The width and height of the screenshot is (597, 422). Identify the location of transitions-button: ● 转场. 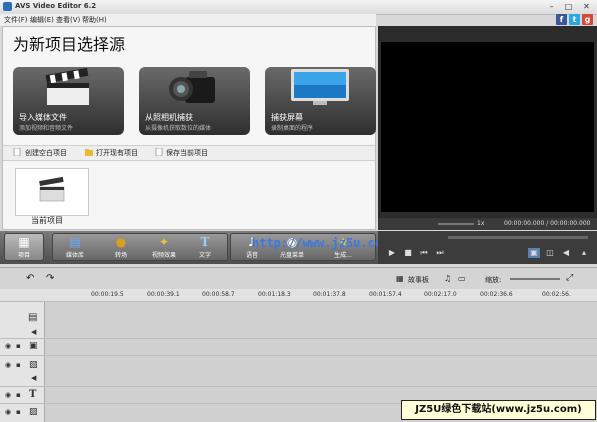
(121, 247).